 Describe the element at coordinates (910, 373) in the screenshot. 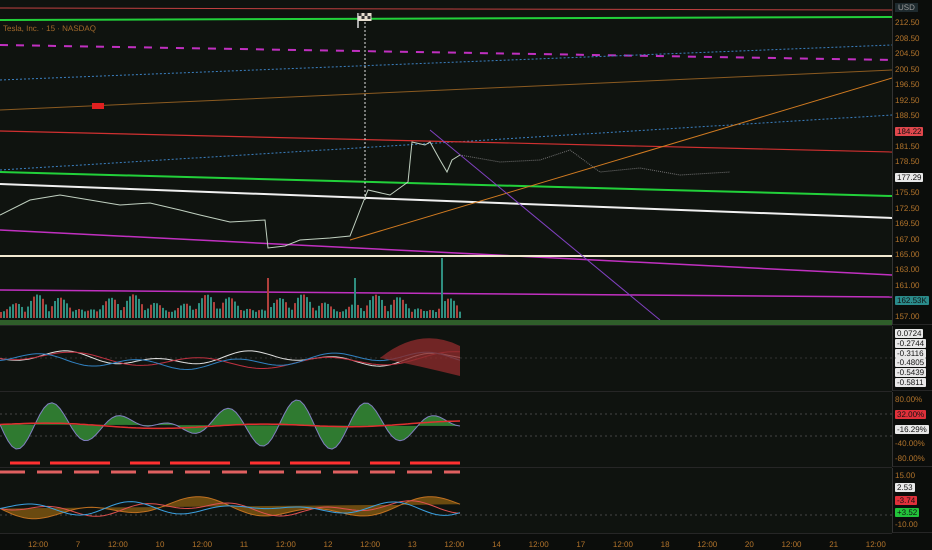

I see `price-badge: -0.5439` at that location.